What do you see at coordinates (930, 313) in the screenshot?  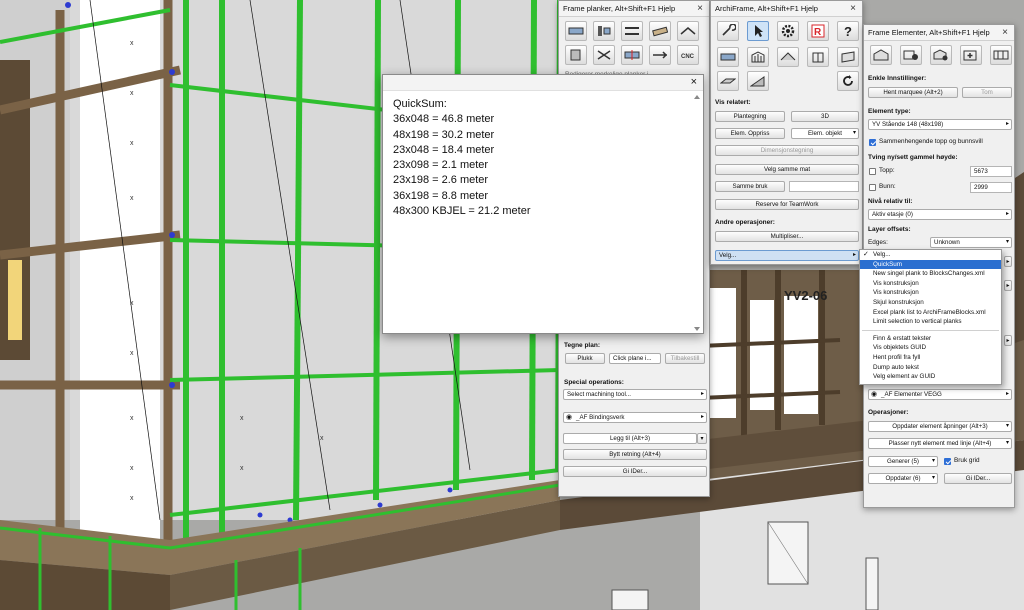 I see `menu-item-excel-plank-list: Excel plank list to ArchiFrameBlocks.xml` at bounding box center [930, 313].